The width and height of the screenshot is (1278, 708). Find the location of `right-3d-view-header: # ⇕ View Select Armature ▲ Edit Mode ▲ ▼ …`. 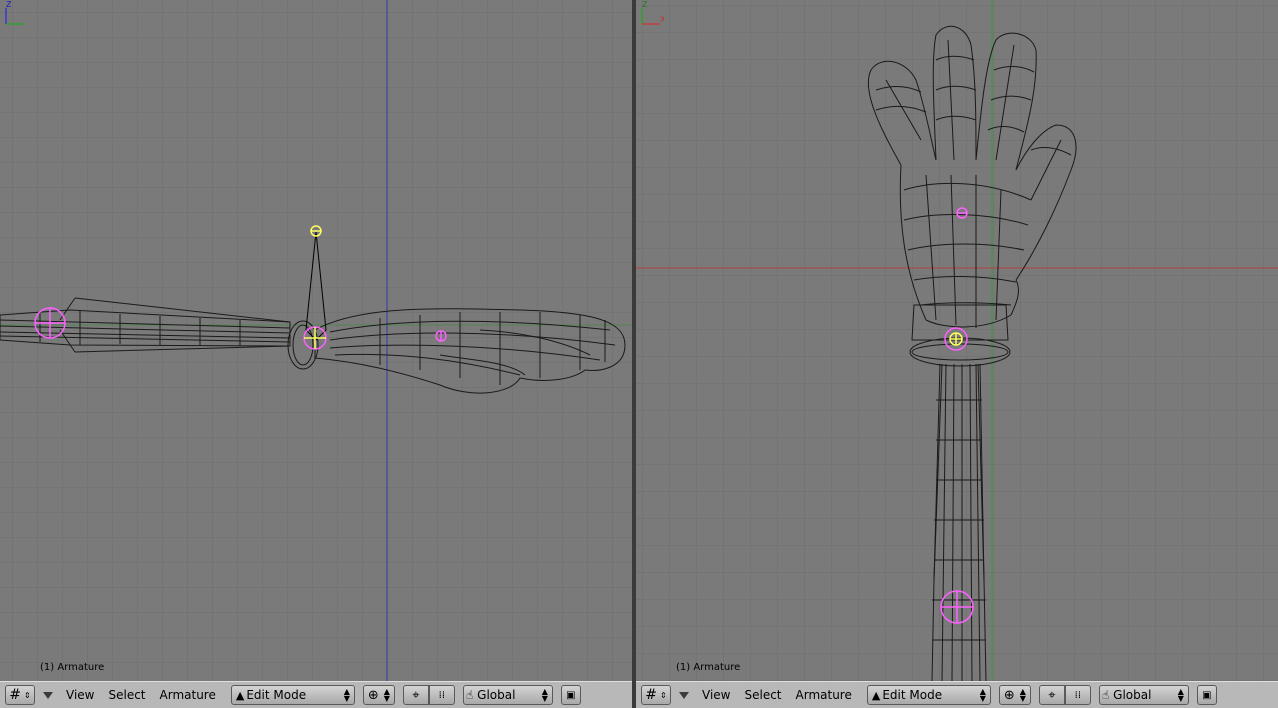

right-3d-view-header: # ⇕ View Select Armature ▲ Edit Mode ▲ ▼ … is located at coordinates (957, 694).